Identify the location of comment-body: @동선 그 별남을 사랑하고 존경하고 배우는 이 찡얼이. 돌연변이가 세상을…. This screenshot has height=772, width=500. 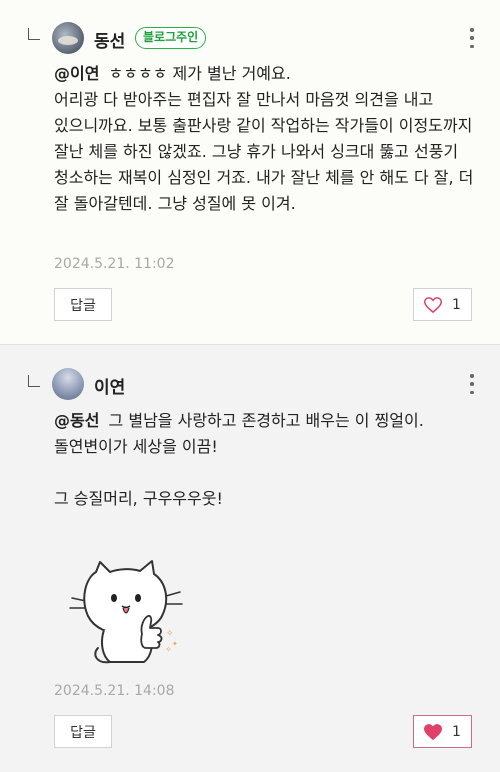
(269, 460).